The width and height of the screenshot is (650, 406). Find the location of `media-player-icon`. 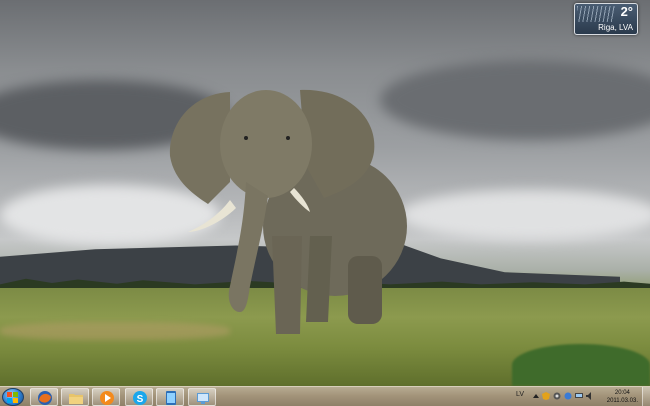

media-player-icon is located at coordinates (107, 398).